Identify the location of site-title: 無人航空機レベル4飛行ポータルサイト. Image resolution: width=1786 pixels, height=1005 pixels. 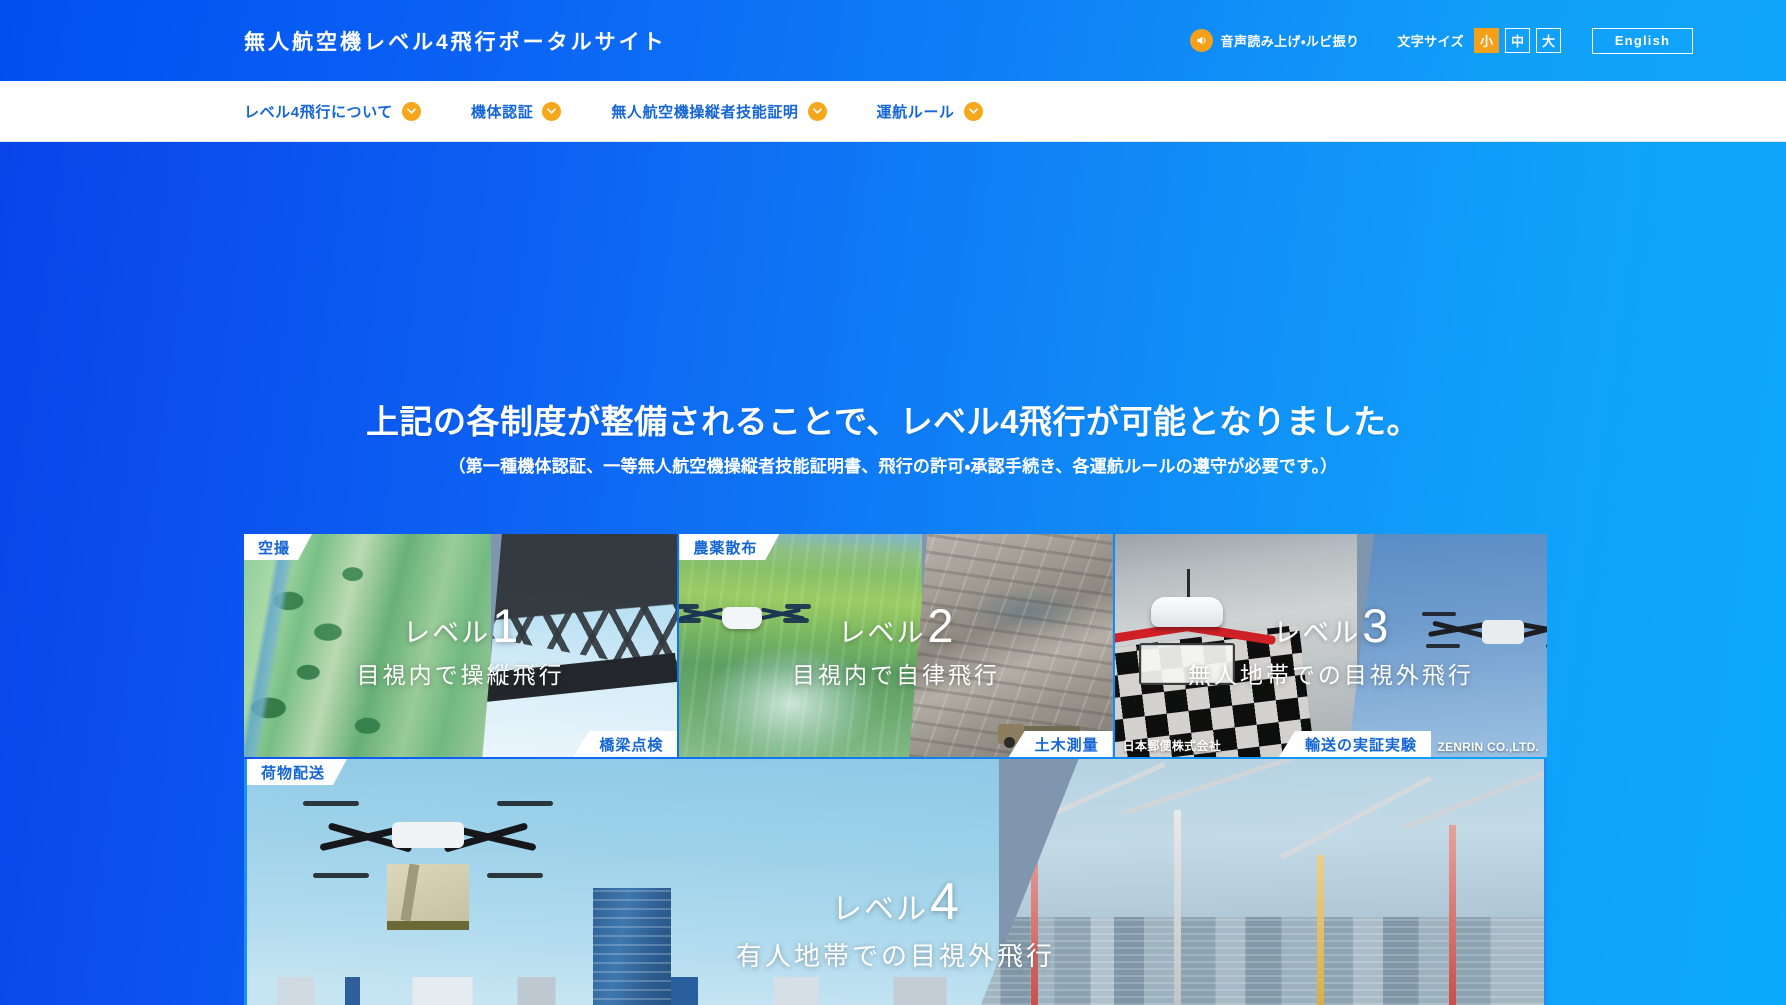
(455, 42).